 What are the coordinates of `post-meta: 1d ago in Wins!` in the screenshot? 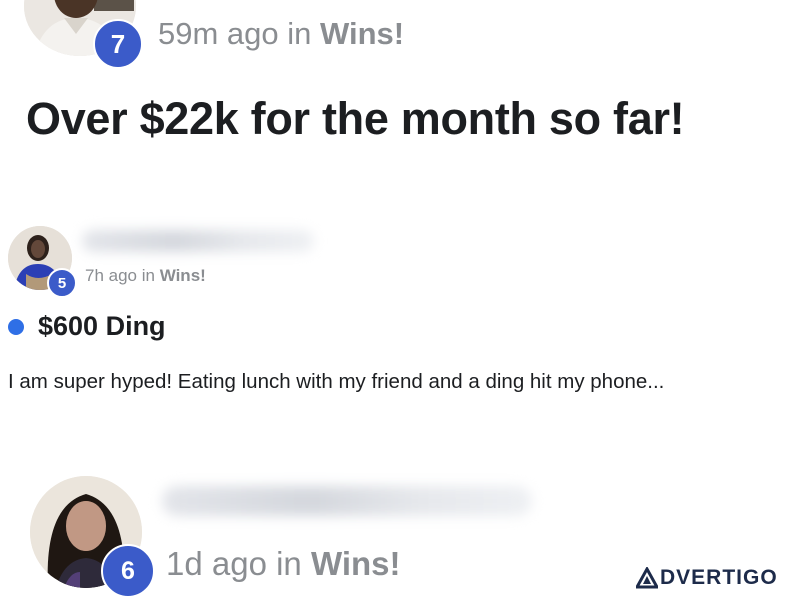 It's located at (283, 564).